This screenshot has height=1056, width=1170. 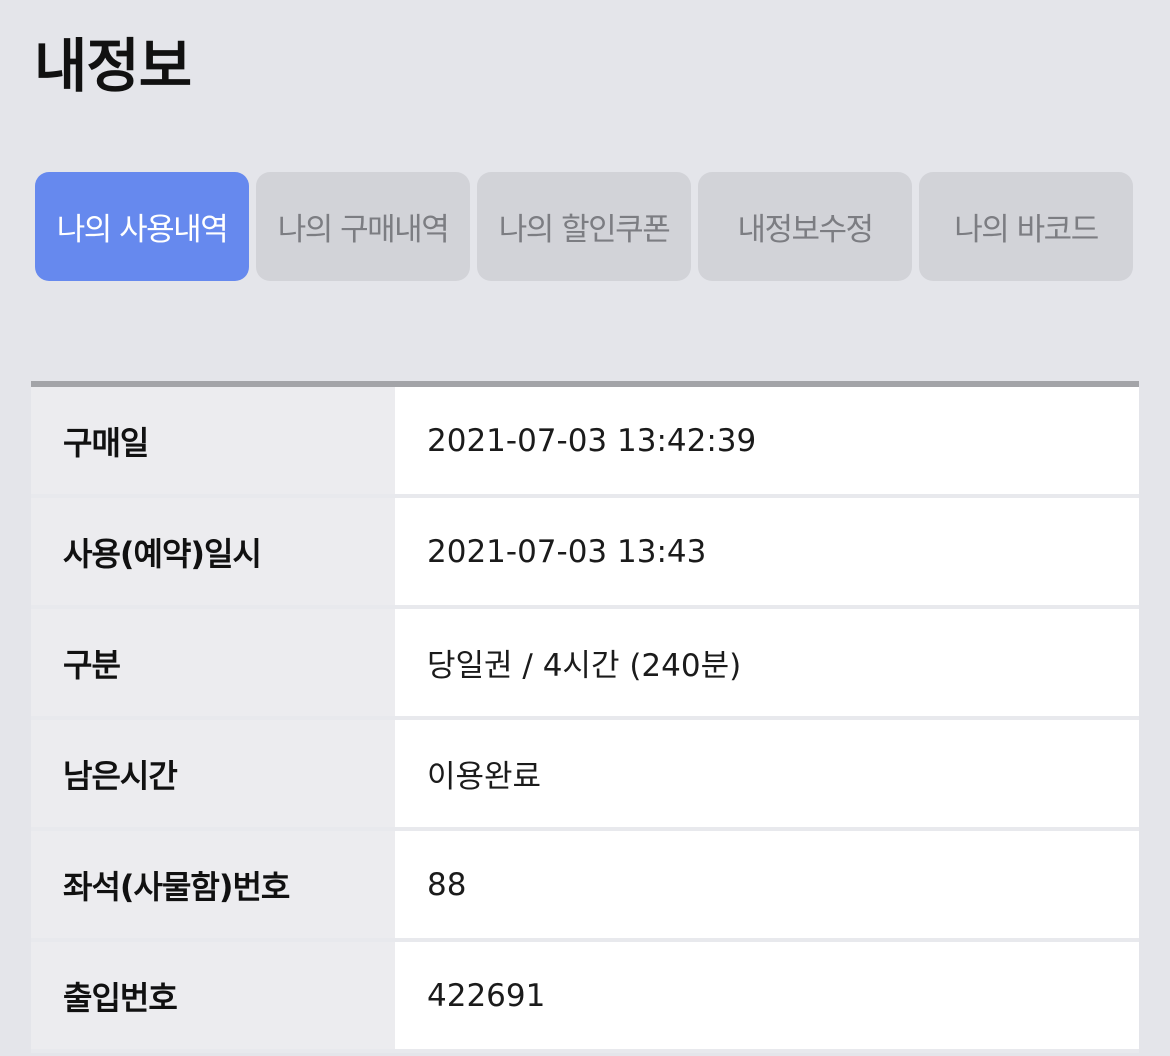 I want to click on tab-discount-coupons: 나의 할인쿠폰, so click(x=584, y=226).